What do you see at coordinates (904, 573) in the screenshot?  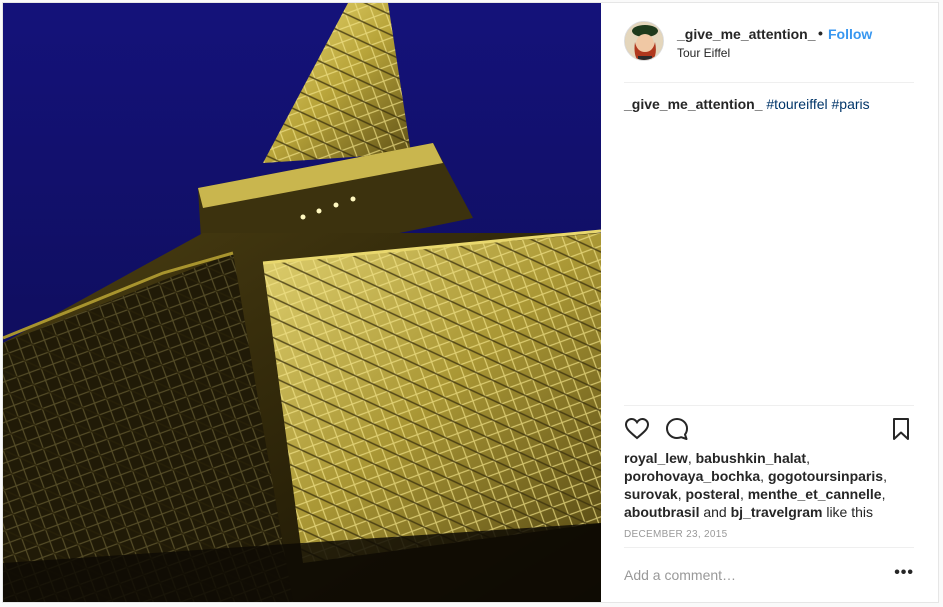 I see `more-options-button: •••` at bounding box center [904, 573].